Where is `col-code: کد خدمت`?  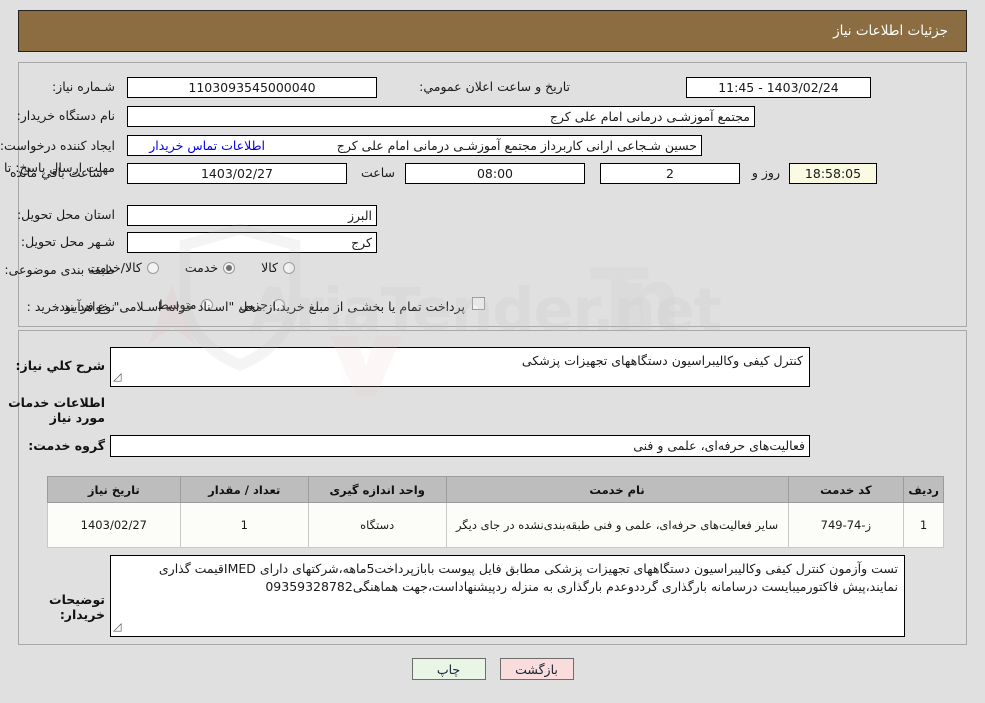
col-code: کد خدمت is located at coordinates (846, 489).